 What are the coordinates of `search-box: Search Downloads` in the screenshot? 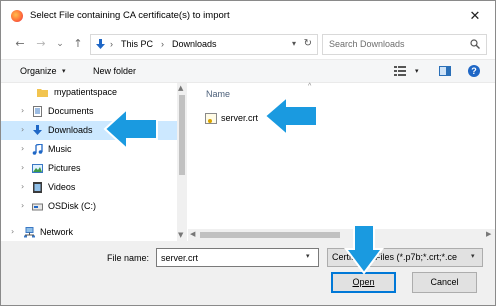 It's located at (404, 44).